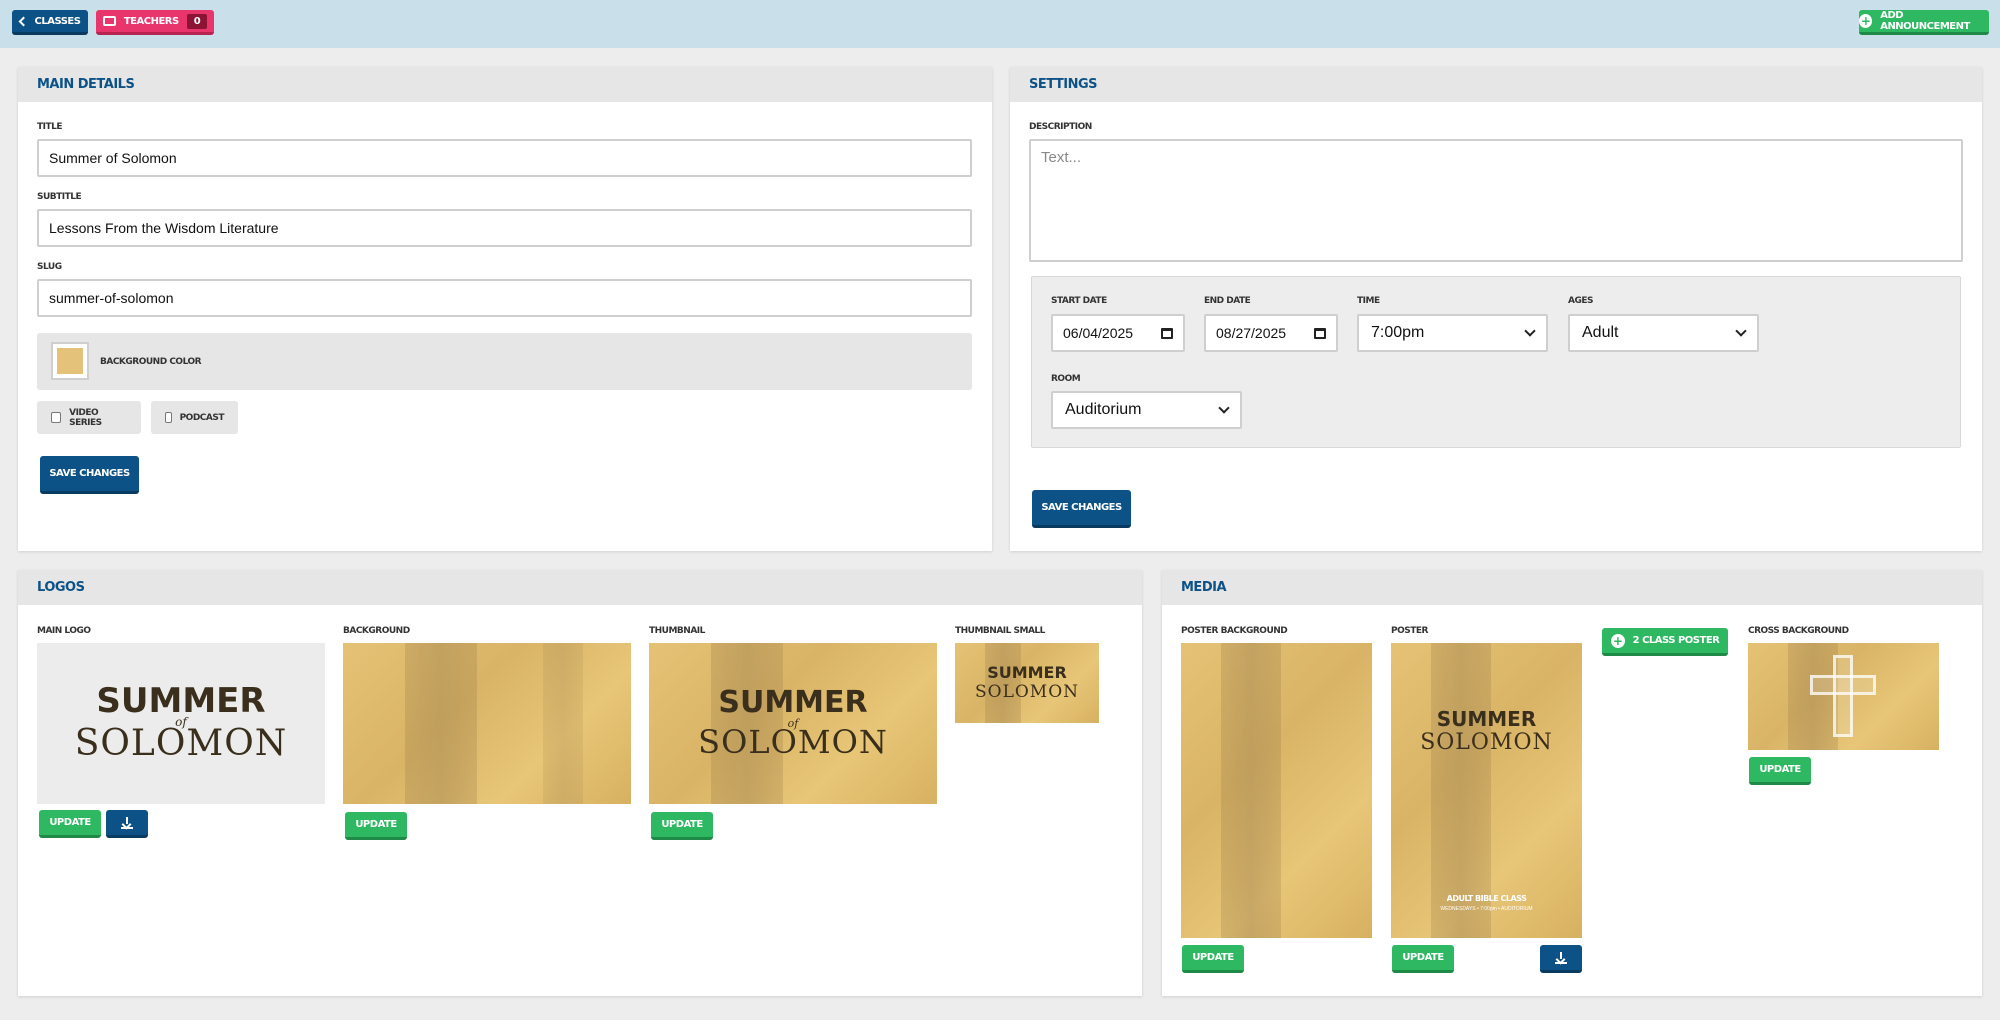  I want to click on poster-label: POSTER, so click(1409, 631).